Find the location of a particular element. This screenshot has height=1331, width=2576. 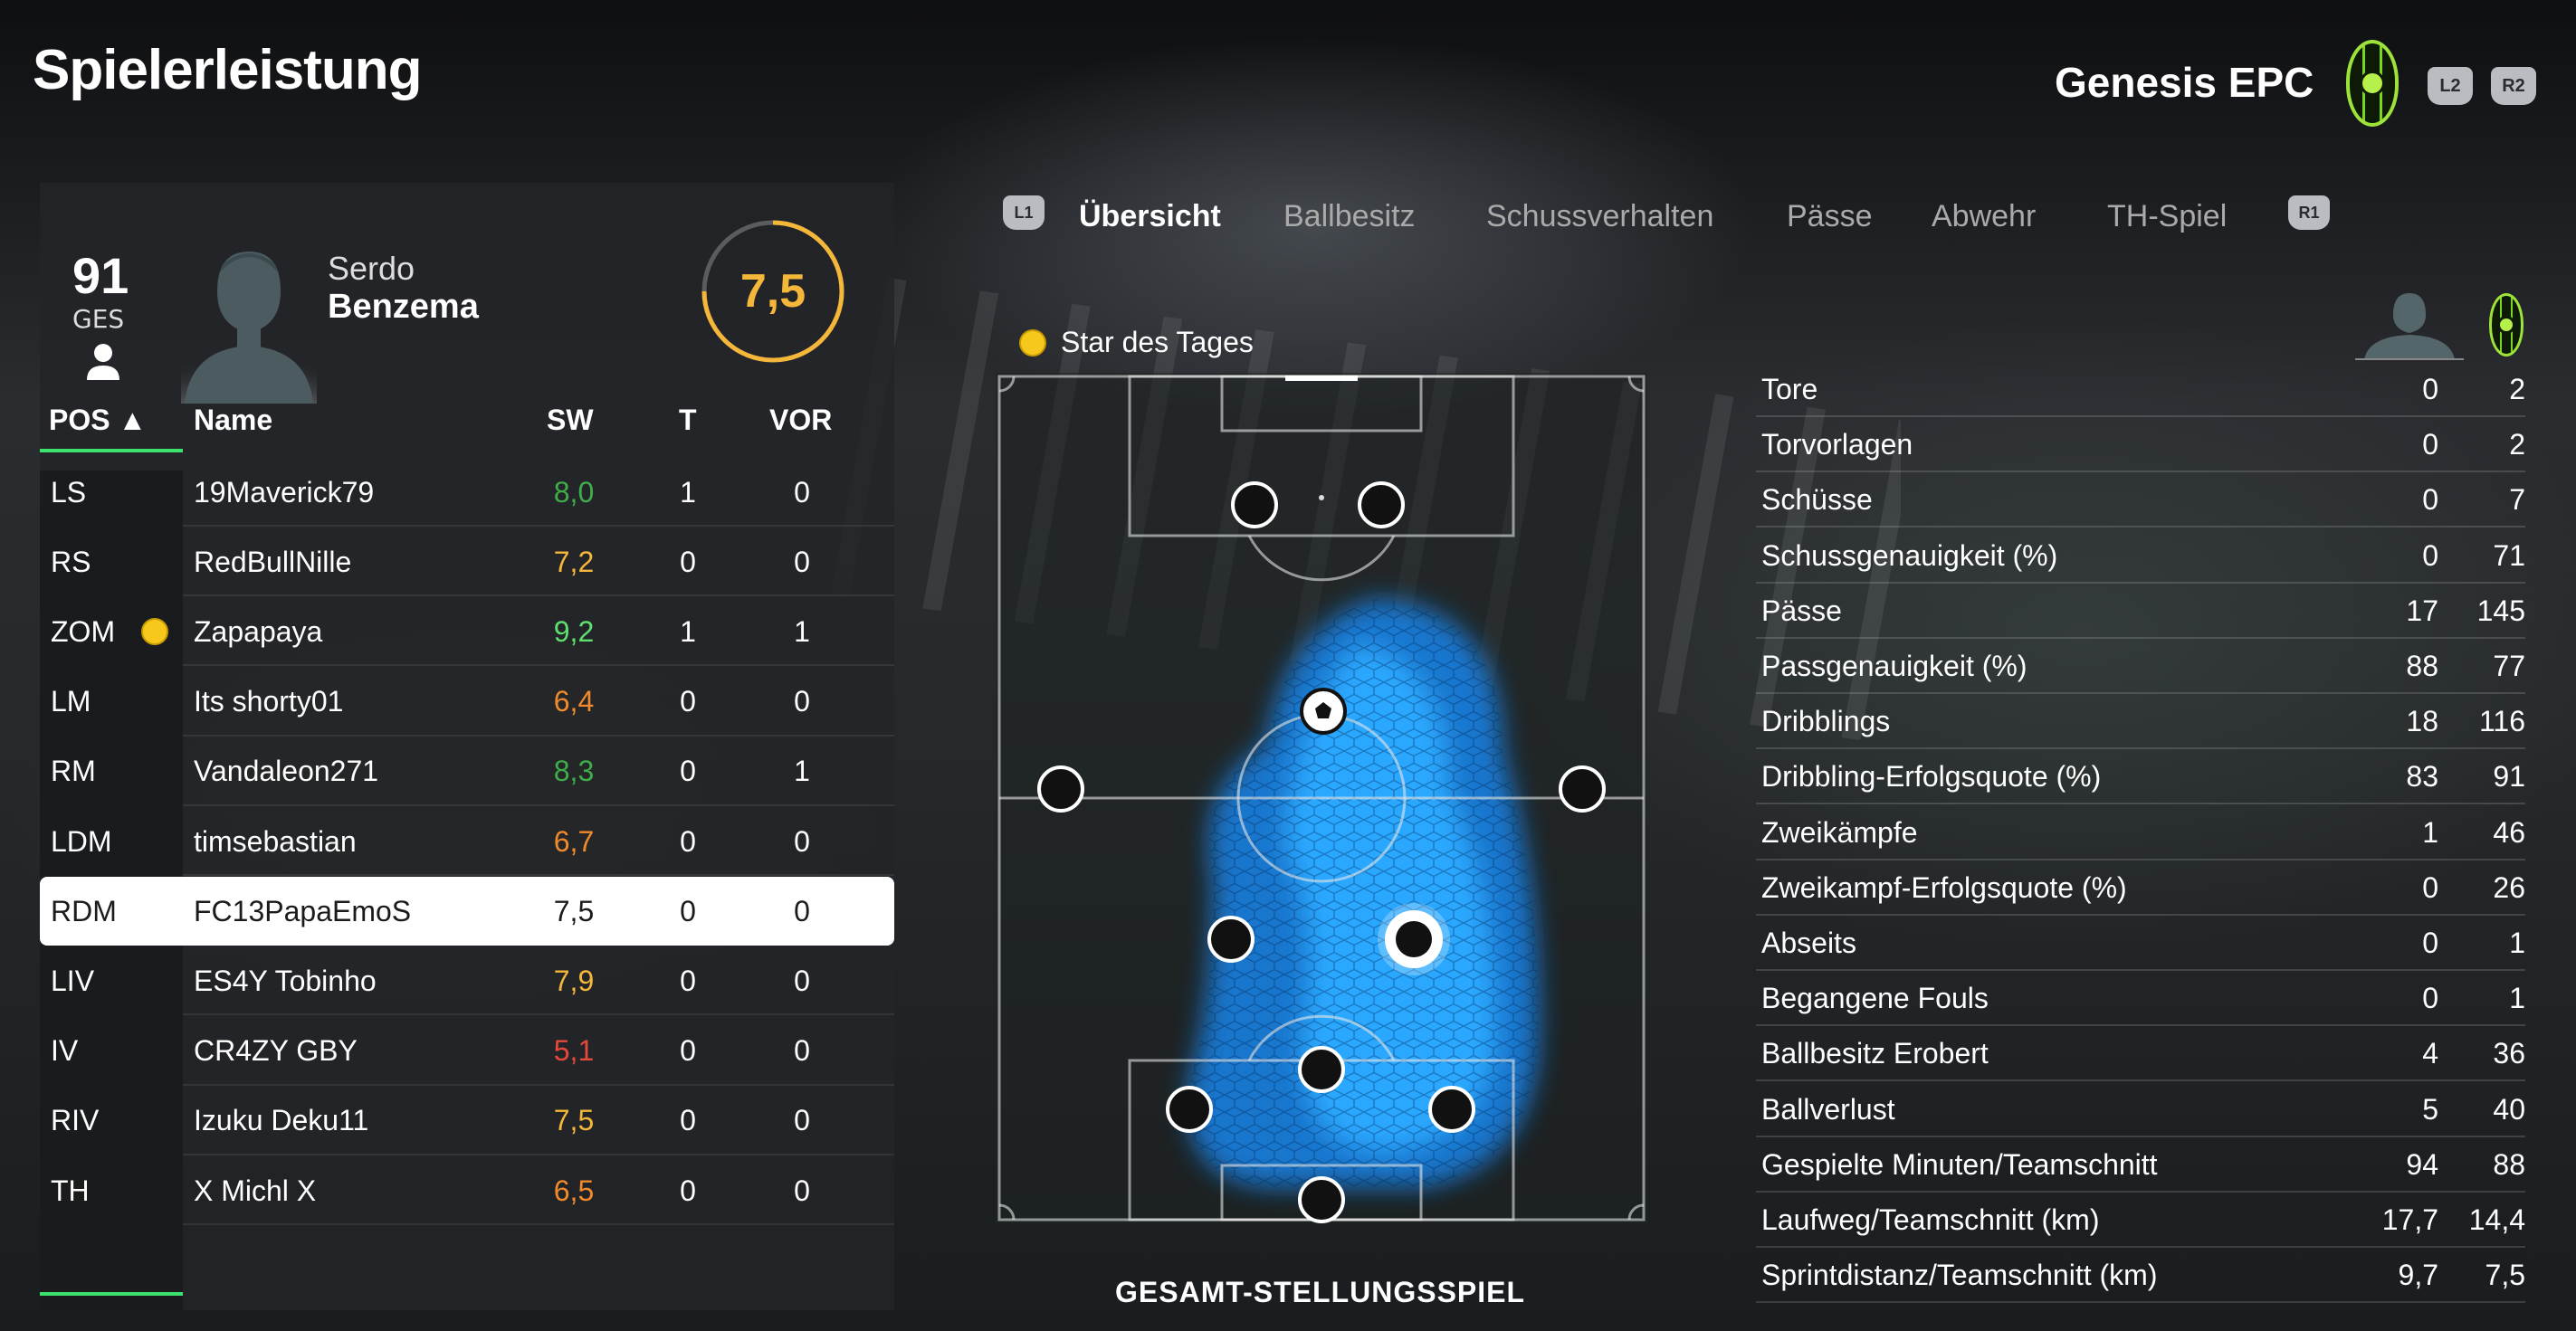

stat-player-value: 5 is located at coordinates (2430, 1109).